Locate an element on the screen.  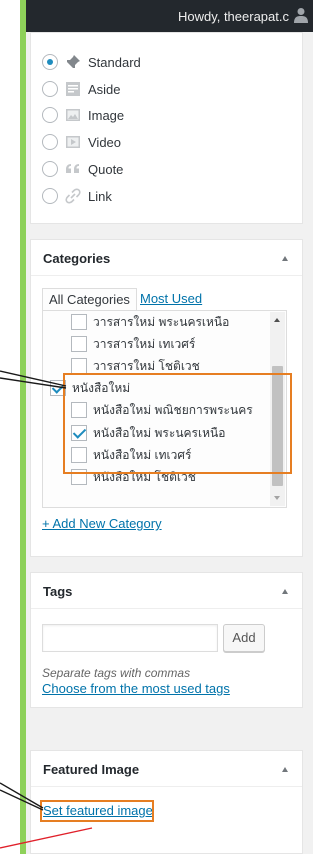
radio-link is located at coordinates (50, 196).